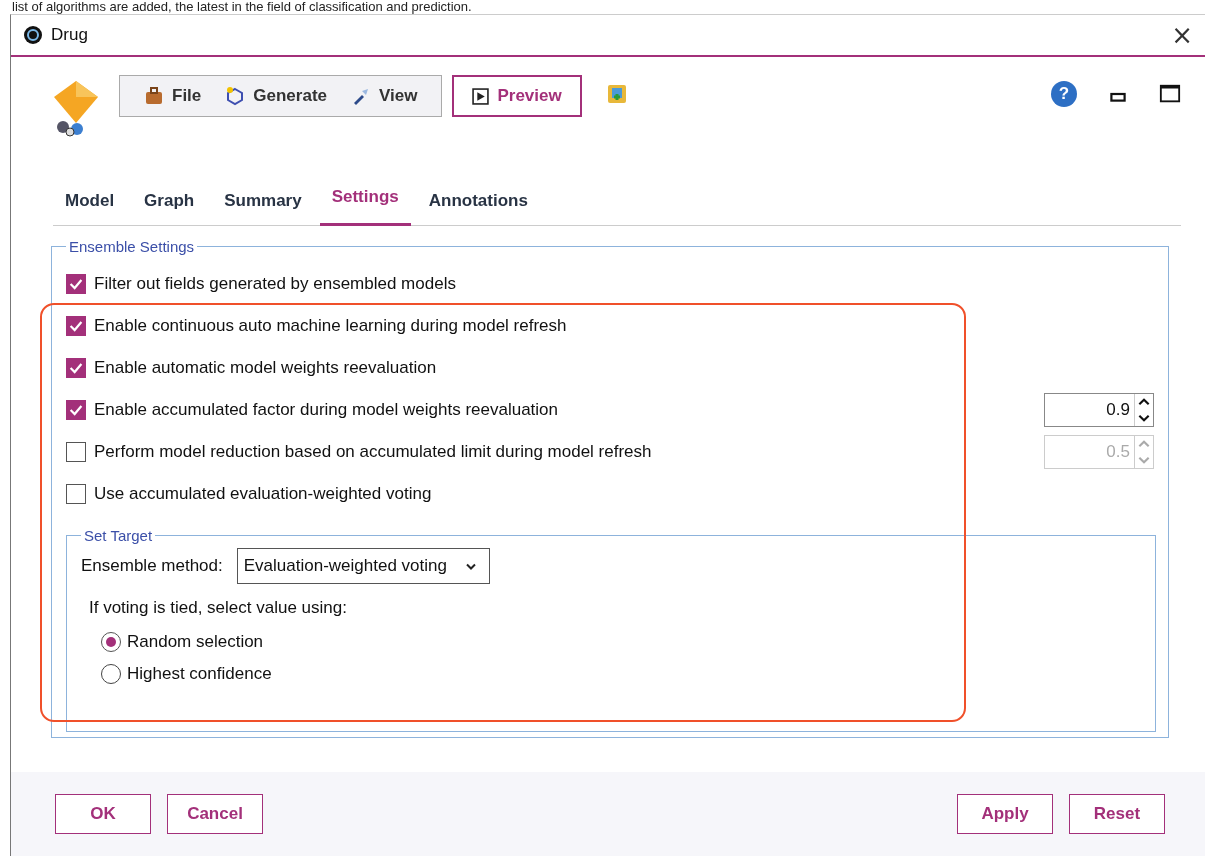 This screenshot has width=1205, height=856. I want to click on number-spinner: 0.9, so click(1099, 410).